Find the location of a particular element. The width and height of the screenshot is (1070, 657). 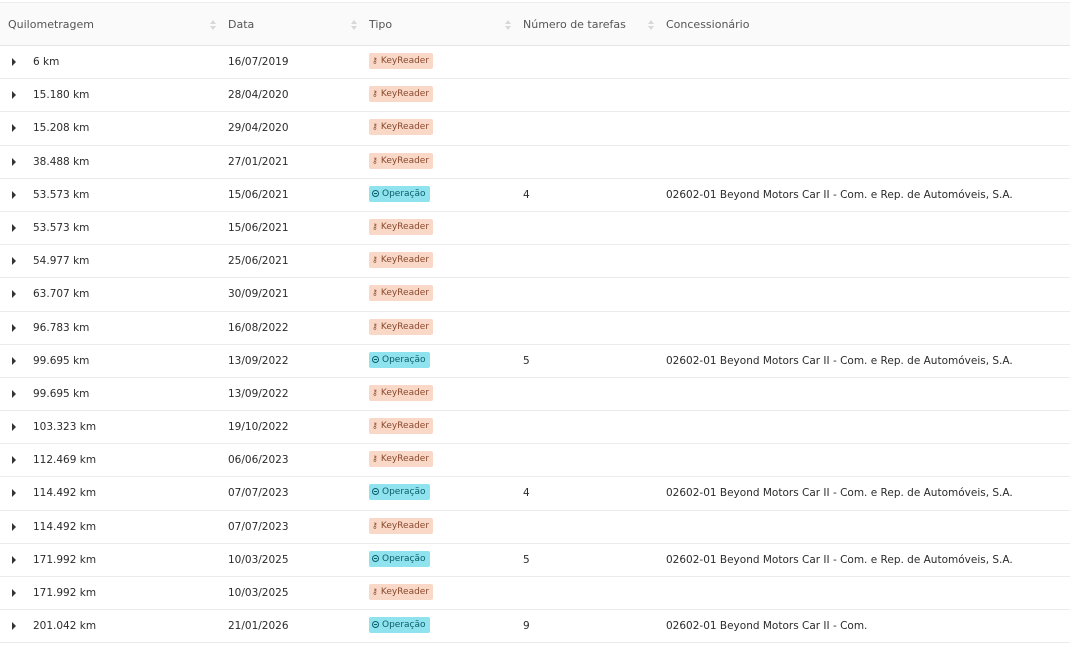

cell-data: 30/09/2021 is located at coordinates (258, 294).